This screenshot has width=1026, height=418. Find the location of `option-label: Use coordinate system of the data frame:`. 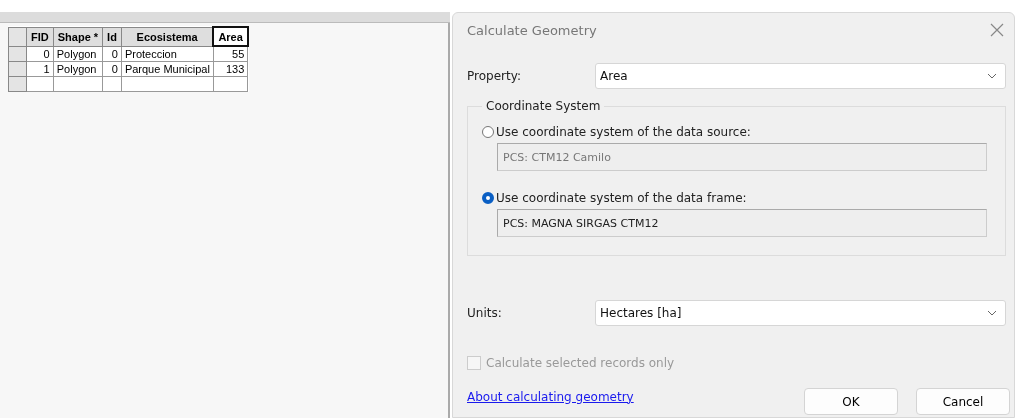

option-label: Use coordinate system of the data frame: is located at coordinates (621, 198).